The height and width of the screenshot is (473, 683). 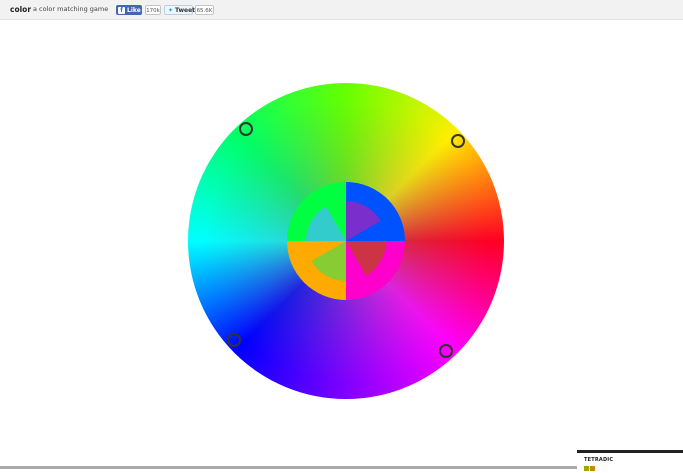 What do you see at coordinates (171, 10) in the screenshot?
I see `twitter-bird-icon: ✦` at bounding box center [171, 10].